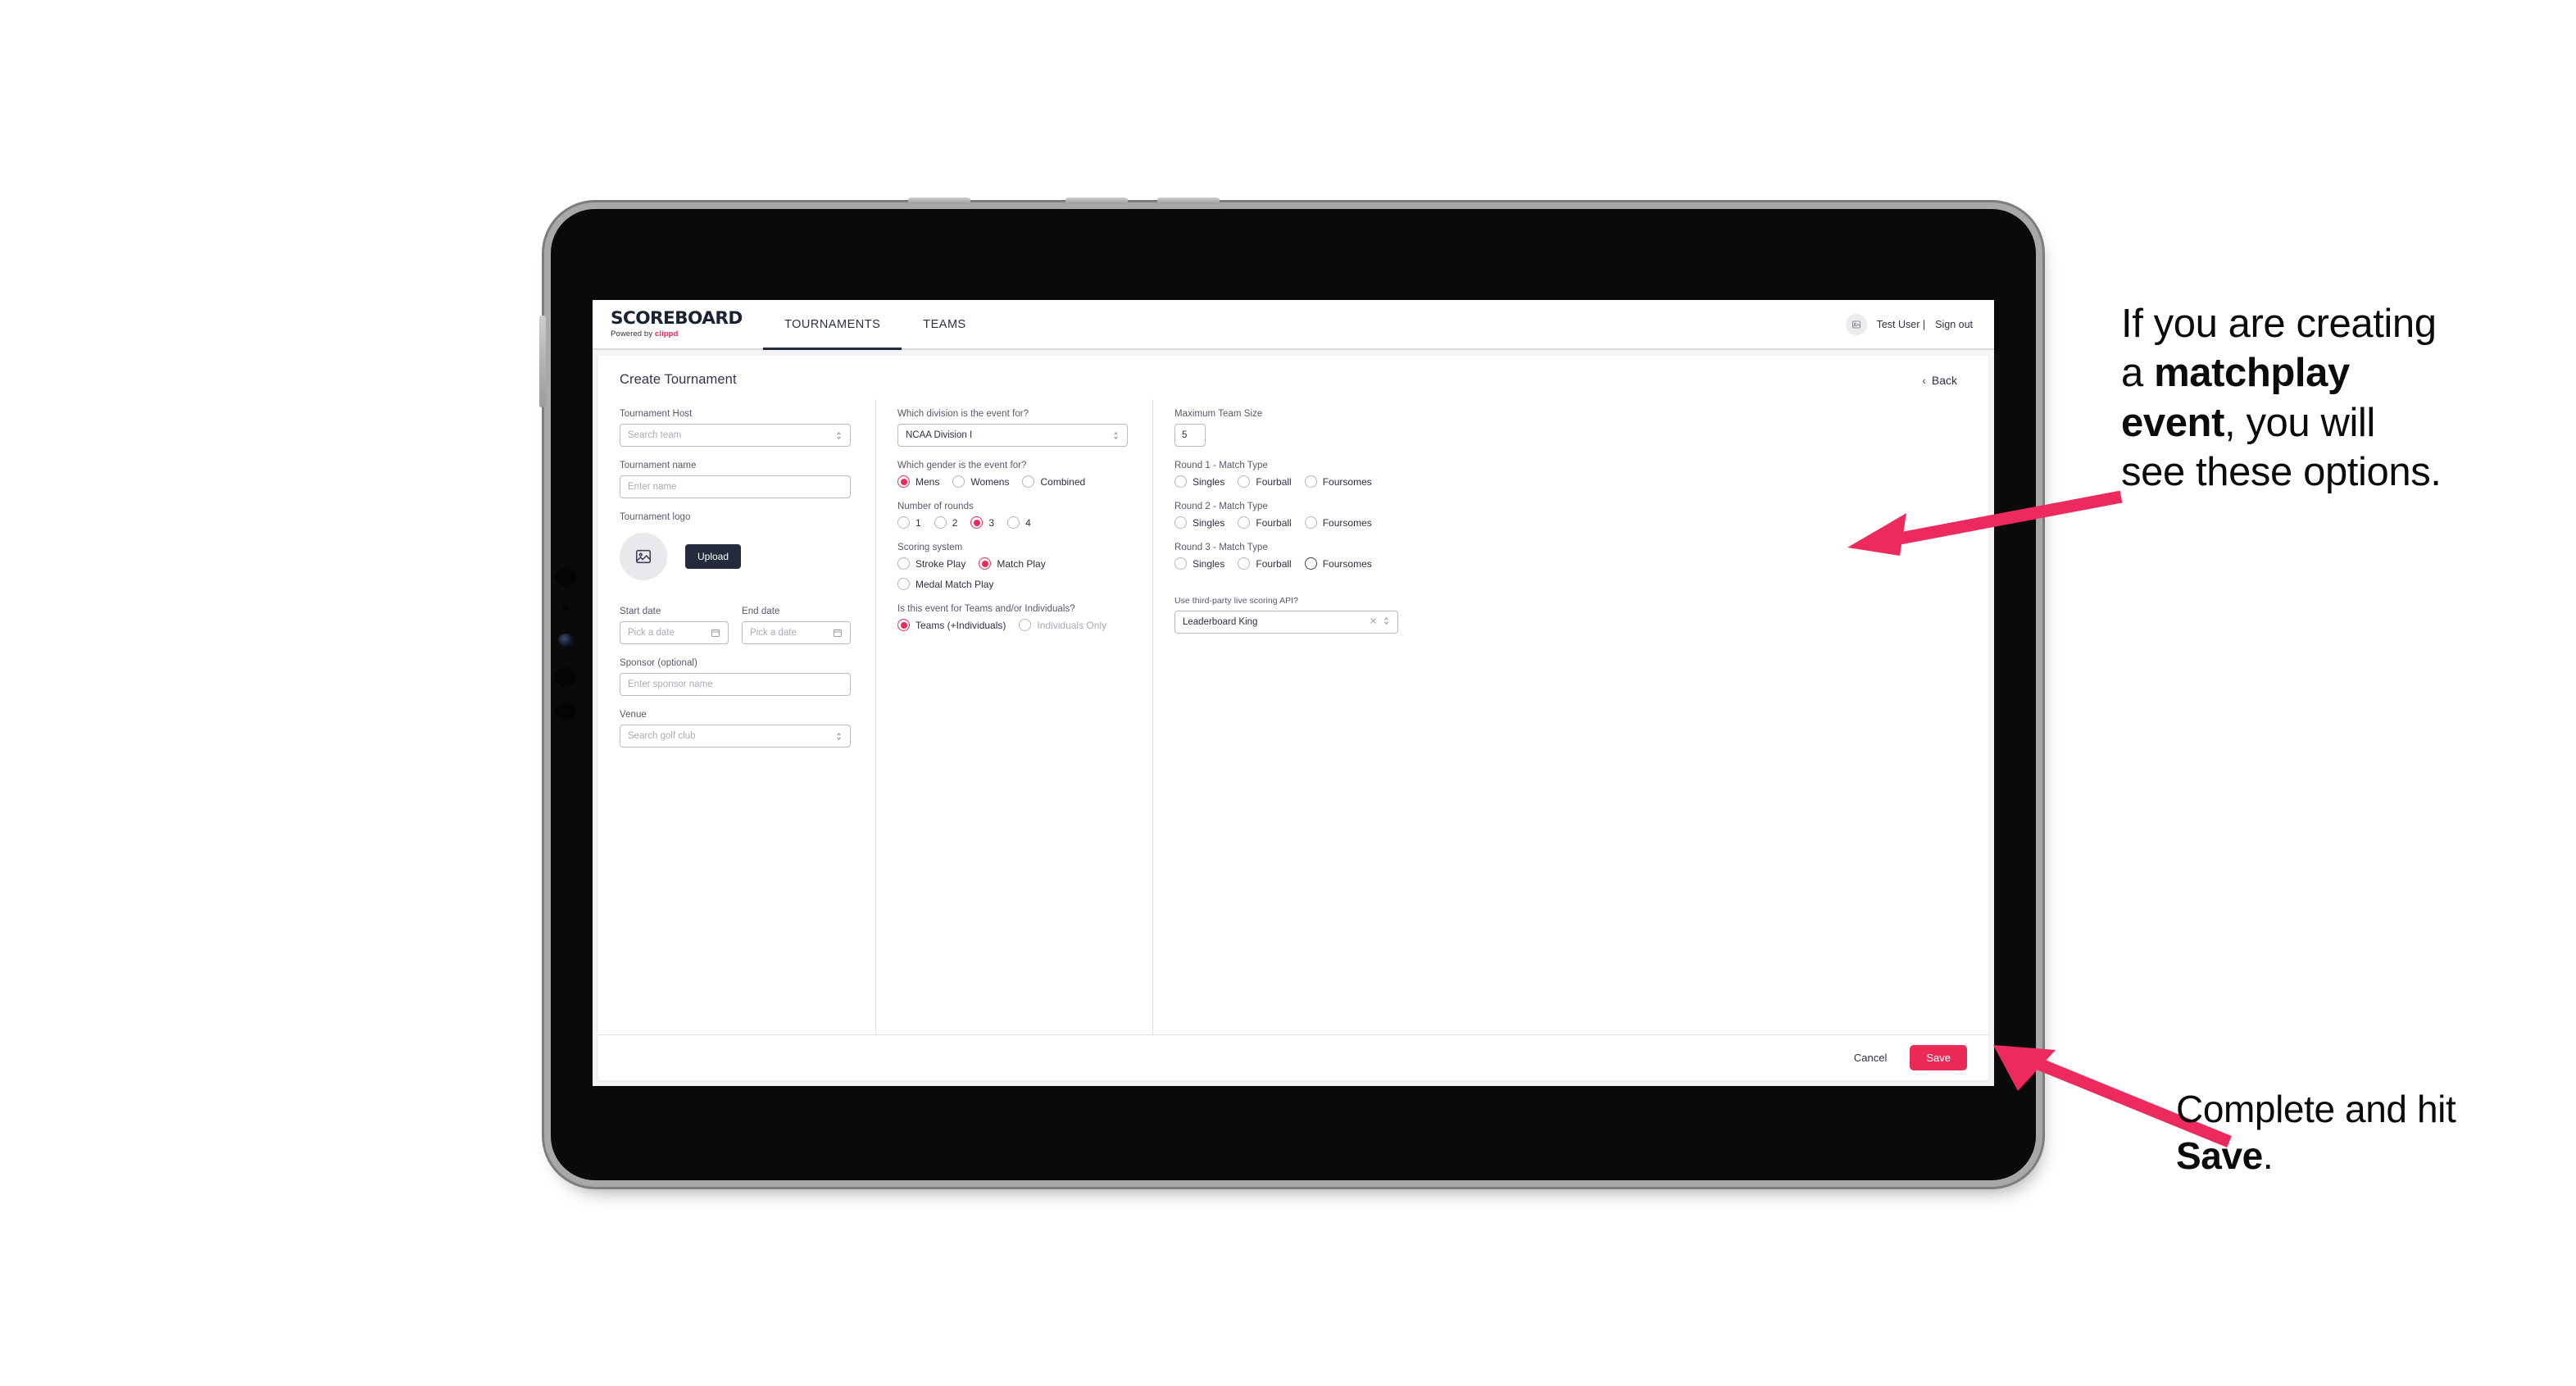 This screenshot has height=1386, width=2576. I want to click on radio-round-3-foursomes: Foursomes, so click(1338, 563).